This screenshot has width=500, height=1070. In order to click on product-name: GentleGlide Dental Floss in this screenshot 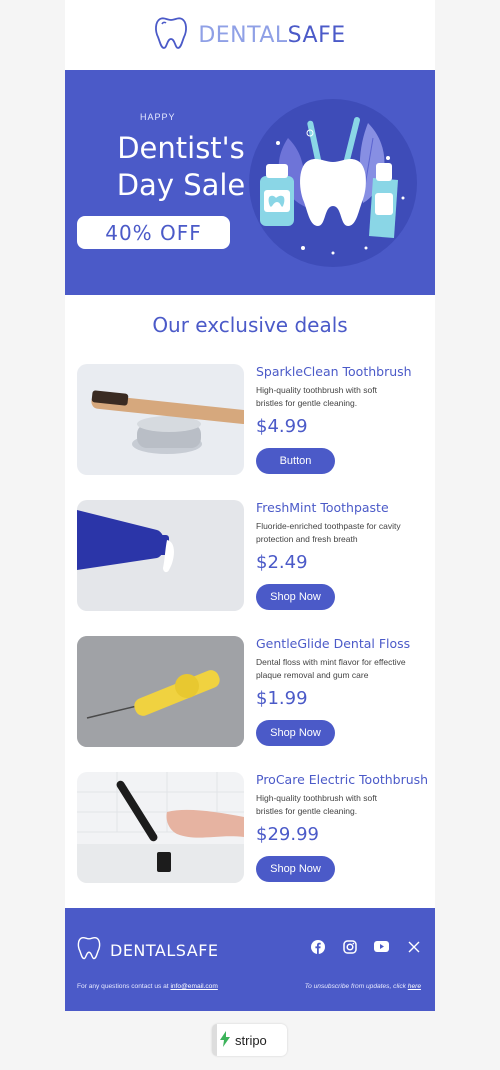, I will do `click(333, 643)`.